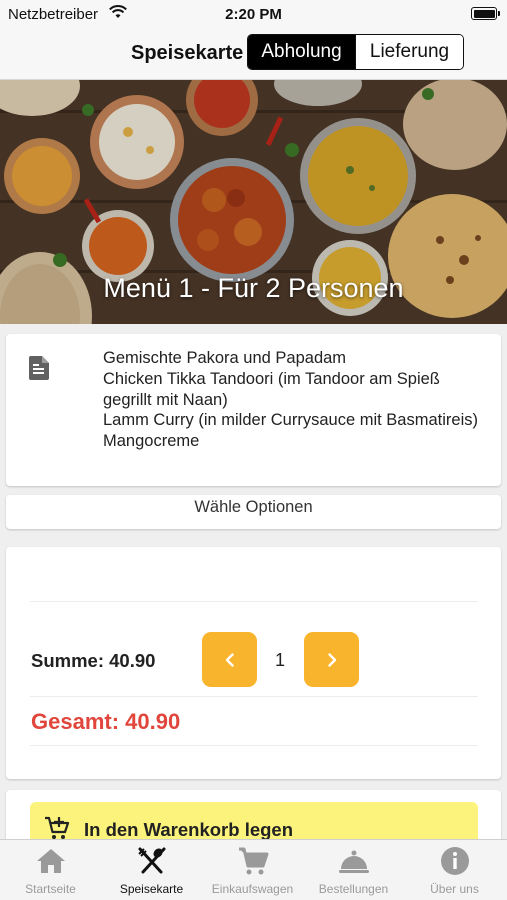 The height and width of the screenshot is (900, 507). Describe the element at coordinates (39, 368) in the screenshot. I see `document-icon` at that location.